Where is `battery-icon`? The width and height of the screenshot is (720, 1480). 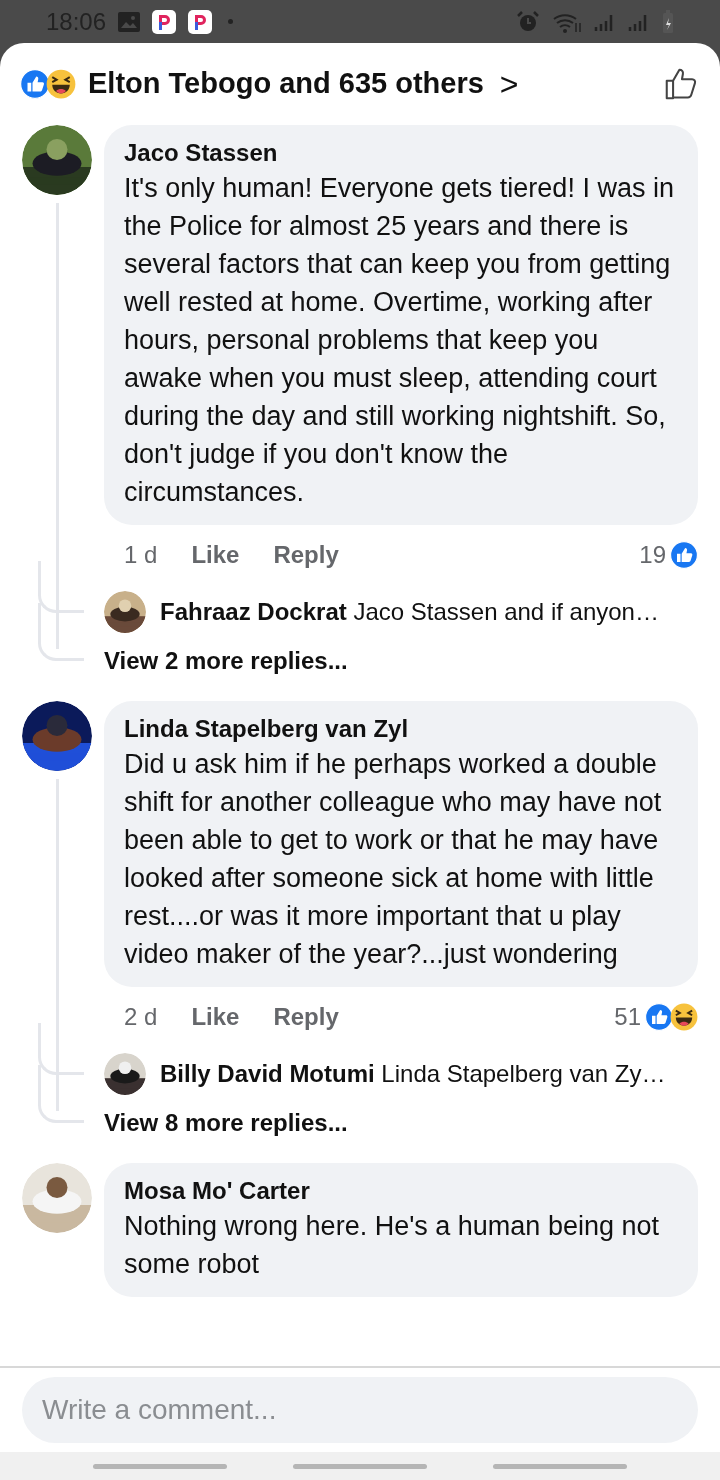
battery-icon is located at coordinates (668, 21).